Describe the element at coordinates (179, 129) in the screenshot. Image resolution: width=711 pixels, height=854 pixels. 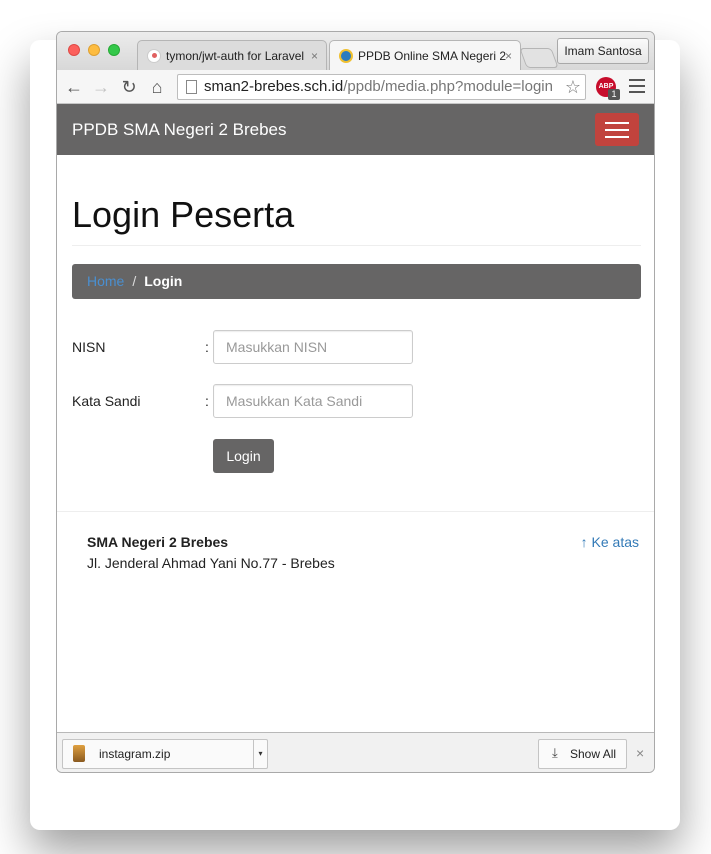
I see `site-brand: PPDB SMA Negeri 2 Brebes` at that location.